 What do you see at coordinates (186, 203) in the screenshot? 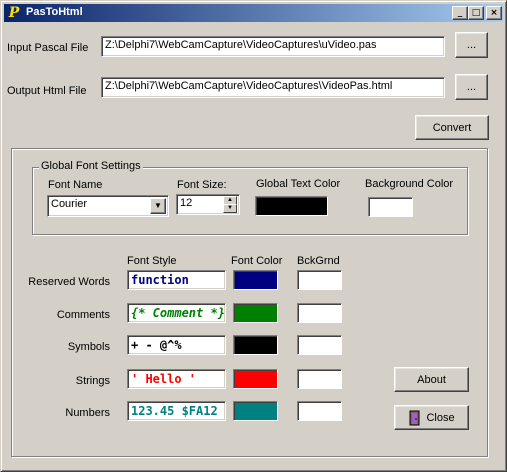
I see `font-size-value: 12` at bounding box center [186, 203].